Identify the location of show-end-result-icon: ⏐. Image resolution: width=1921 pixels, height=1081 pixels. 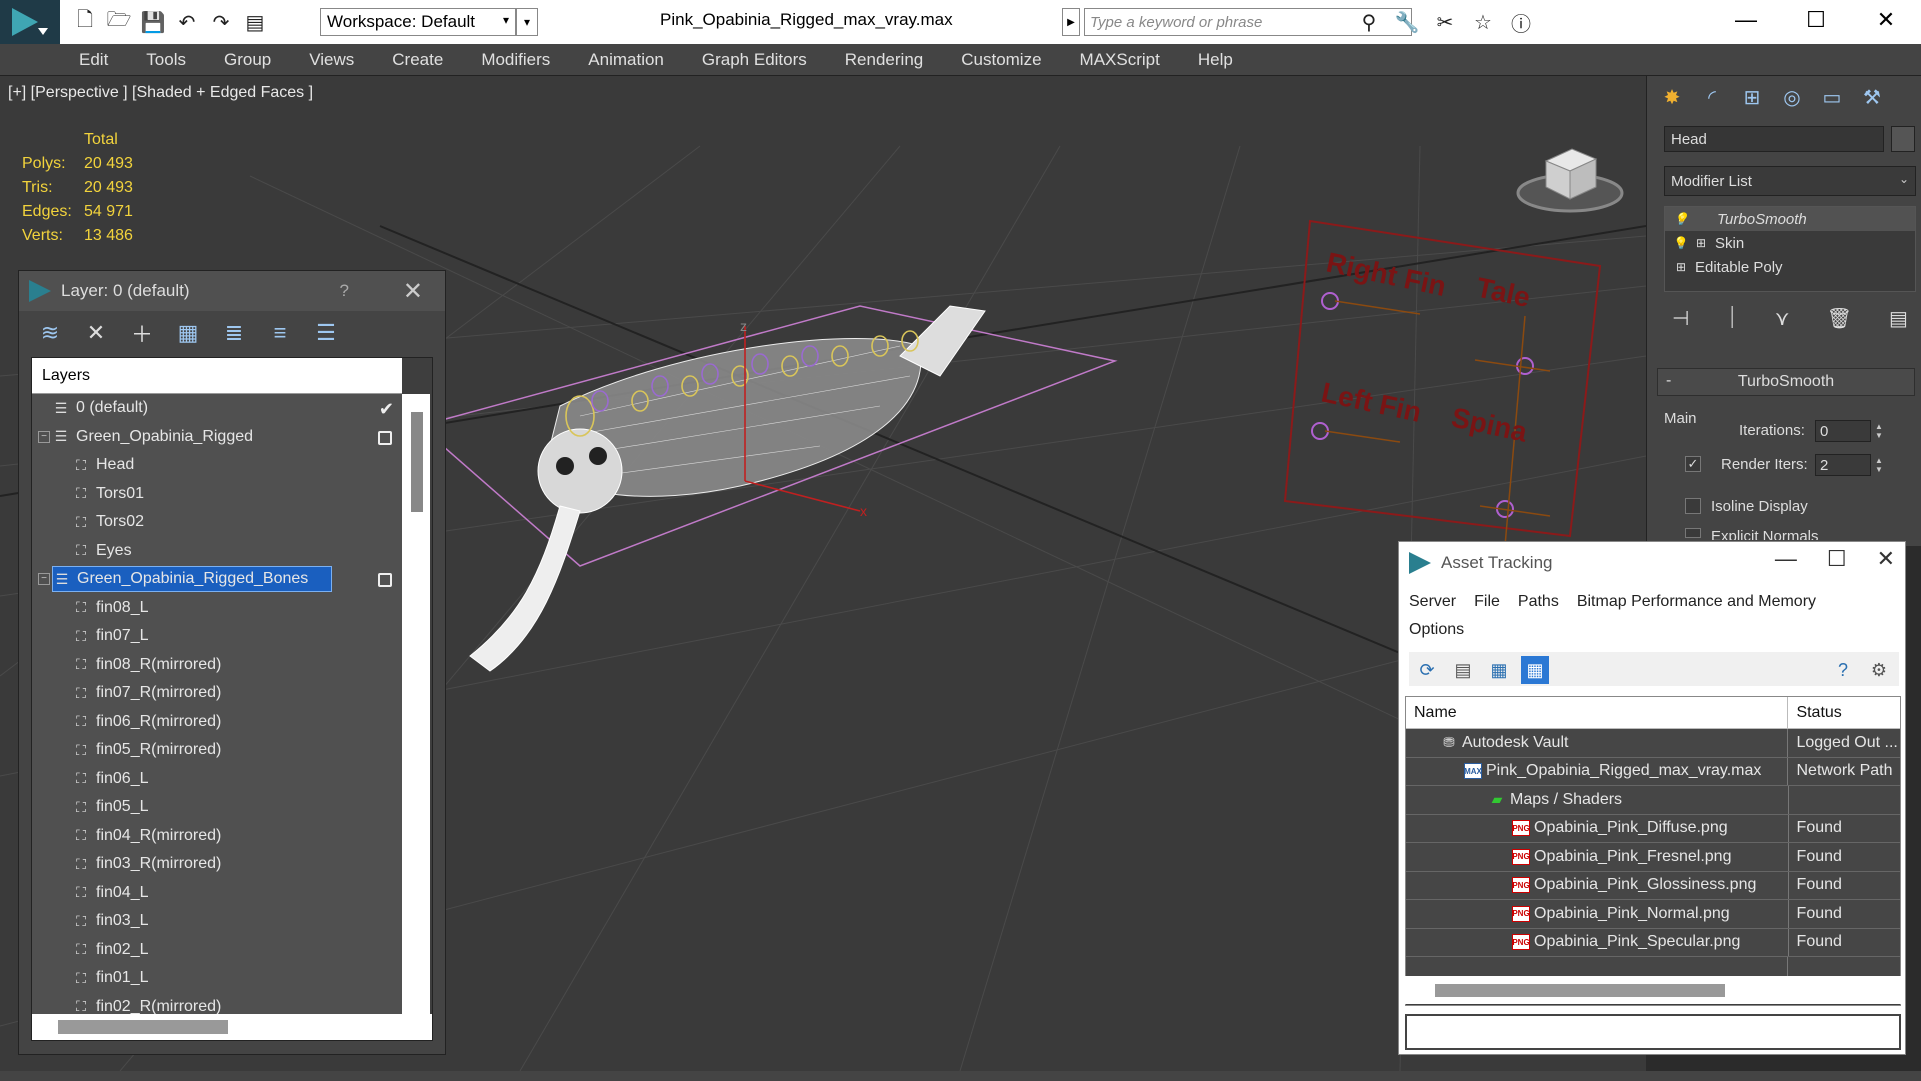
(1731, 318).